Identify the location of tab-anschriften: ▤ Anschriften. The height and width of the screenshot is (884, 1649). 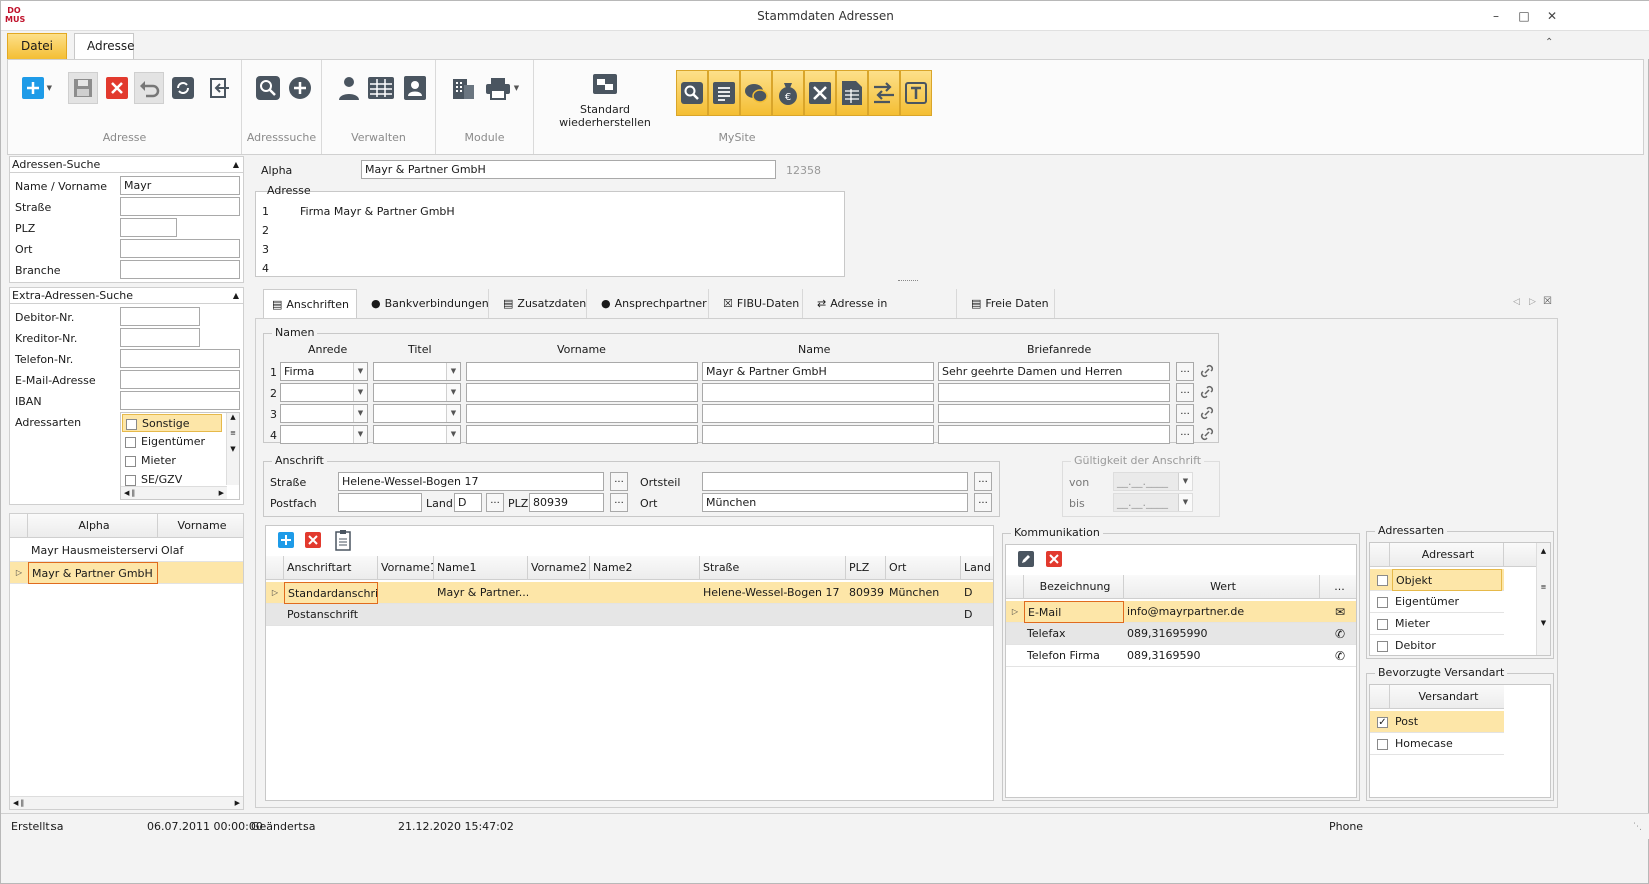
(310, 304).